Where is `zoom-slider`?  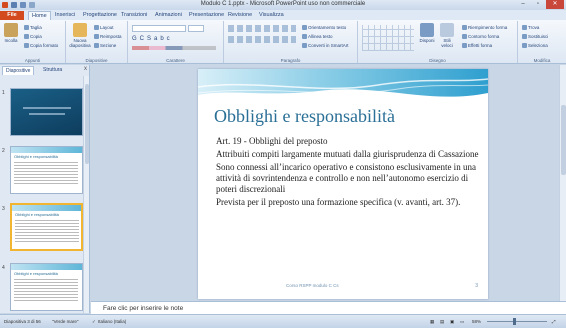
zoom-slider is located at coordinates (517, 321).